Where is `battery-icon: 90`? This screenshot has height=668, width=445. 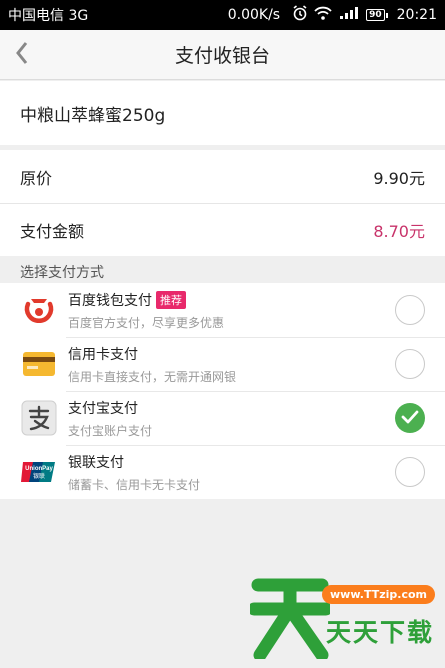
battery-icon: 90 is located at coordinates (377, 15).